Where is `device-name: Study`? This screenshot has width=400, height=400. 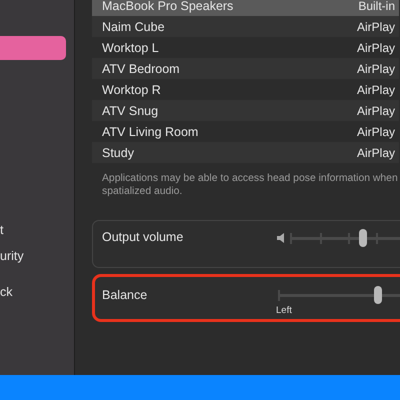
device-name: Study is located at coordinates (118, 153).